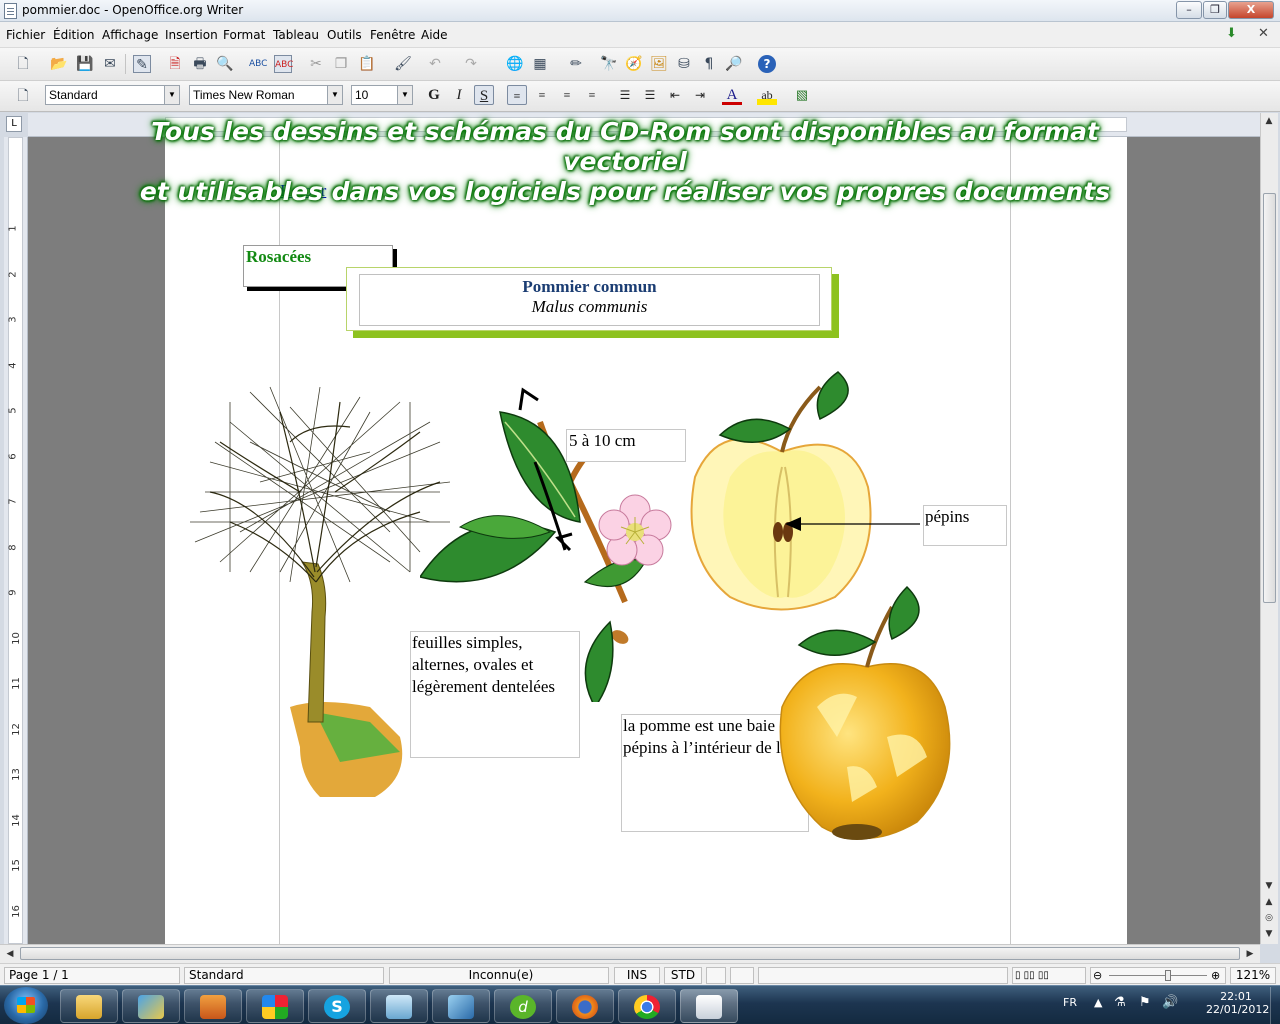 The height and width of the screenshot is (1024, 1280). What do you see at coordinates (576, 64) in the screenshot?
I see `draw-functions-icon: ✏` at bounding box center [576, 64].